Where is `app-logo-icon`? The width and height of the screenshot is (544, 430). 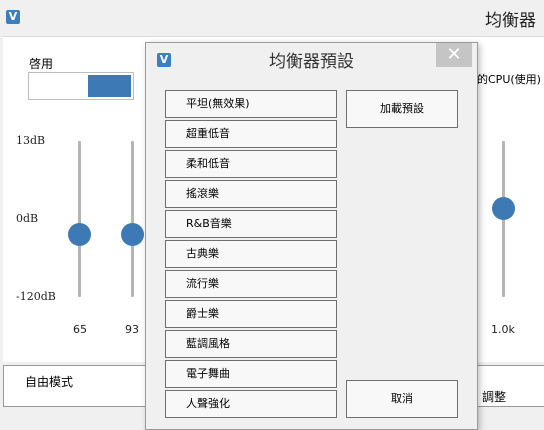
app-logo-icon is located at coordinates (13, 17).